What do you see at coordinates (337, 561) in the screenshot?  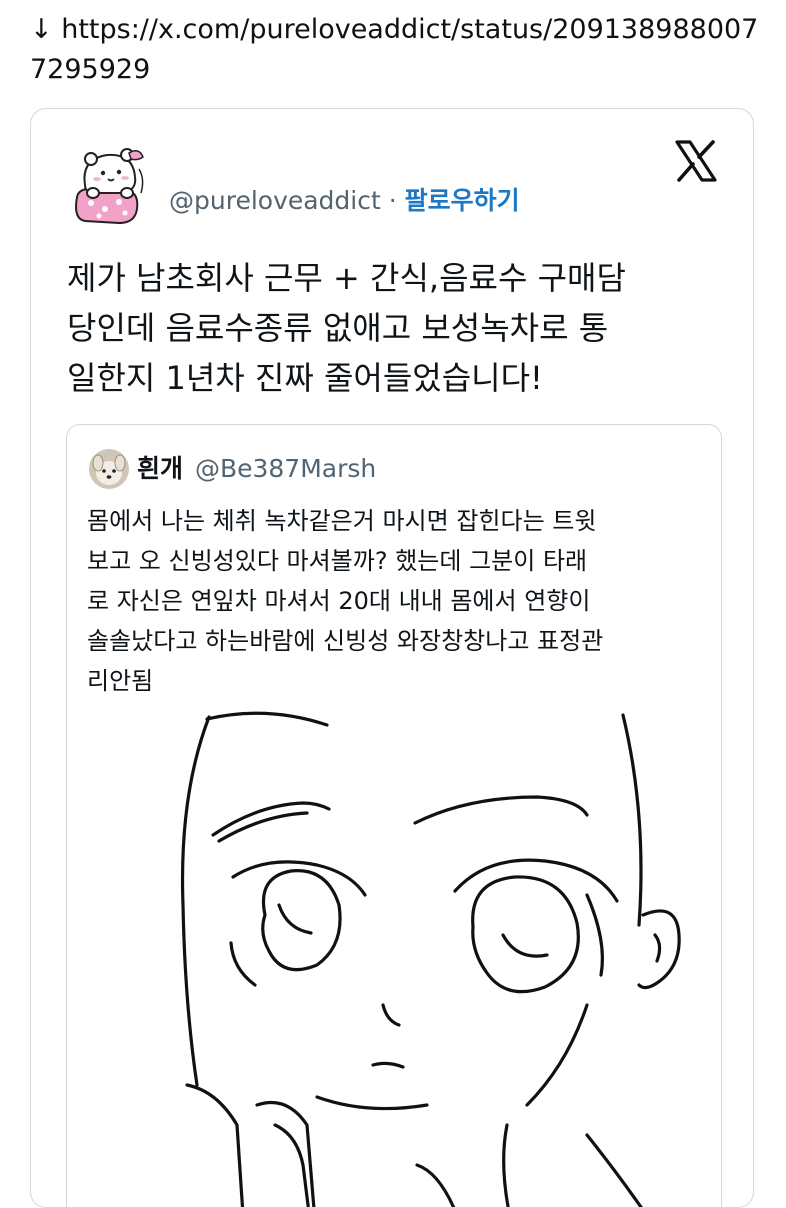 I see `quoted-text-line: 보고 오 신빙성있다 마셔볼까? 했는데 그분이 타래` at bounding box center [337, 561].